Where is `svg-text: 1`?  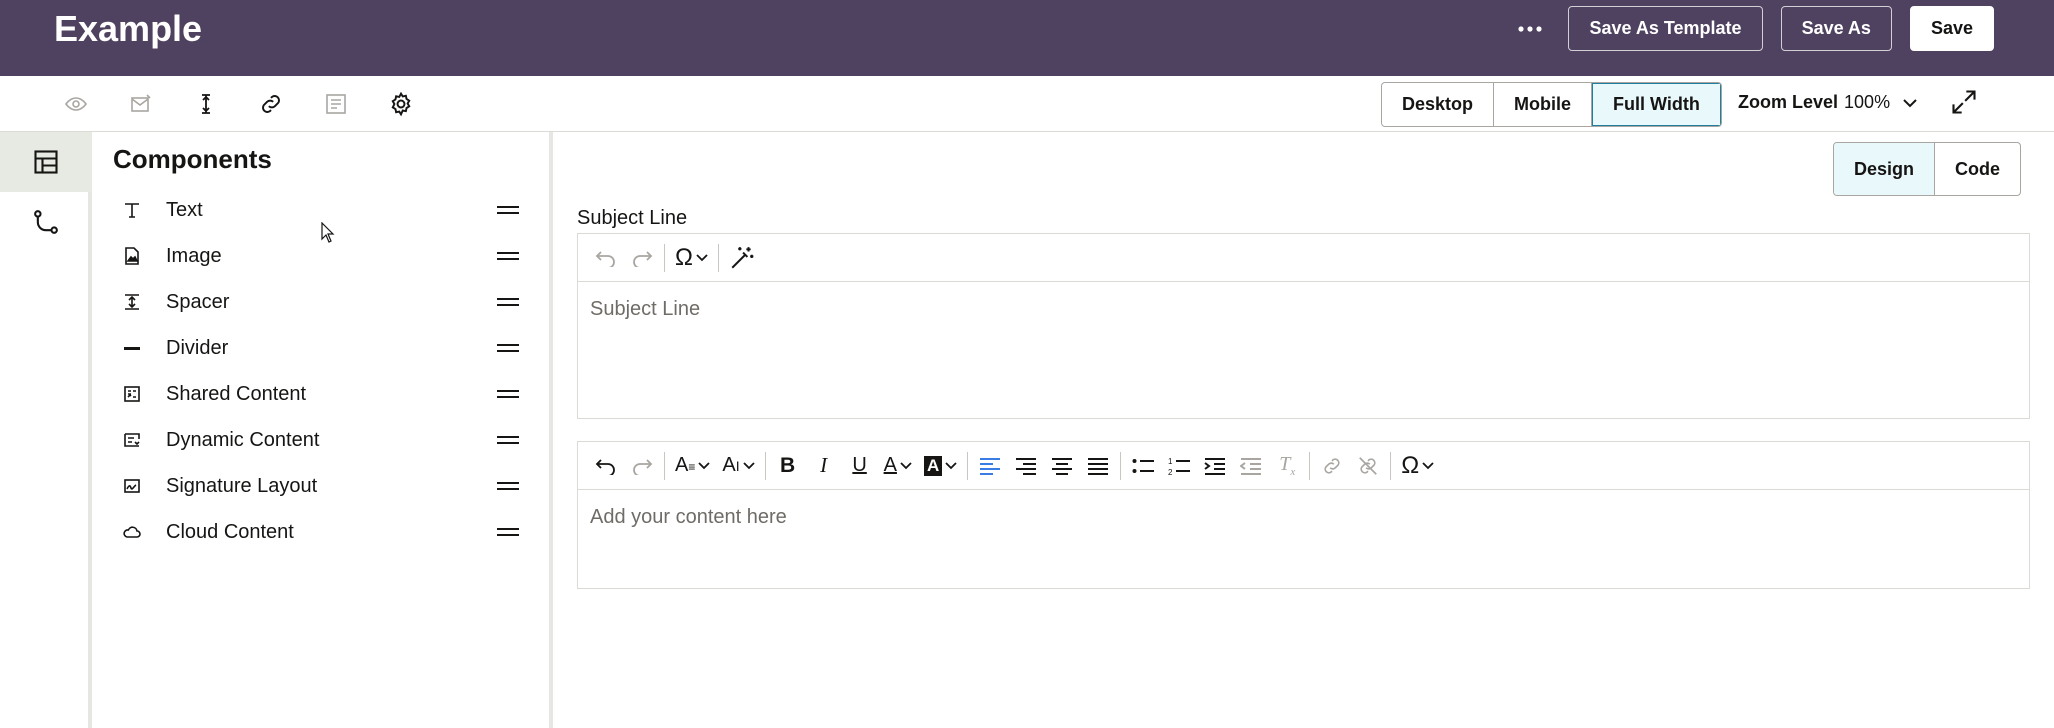
svg-text: 1 is located at coordinates (1170, 461).